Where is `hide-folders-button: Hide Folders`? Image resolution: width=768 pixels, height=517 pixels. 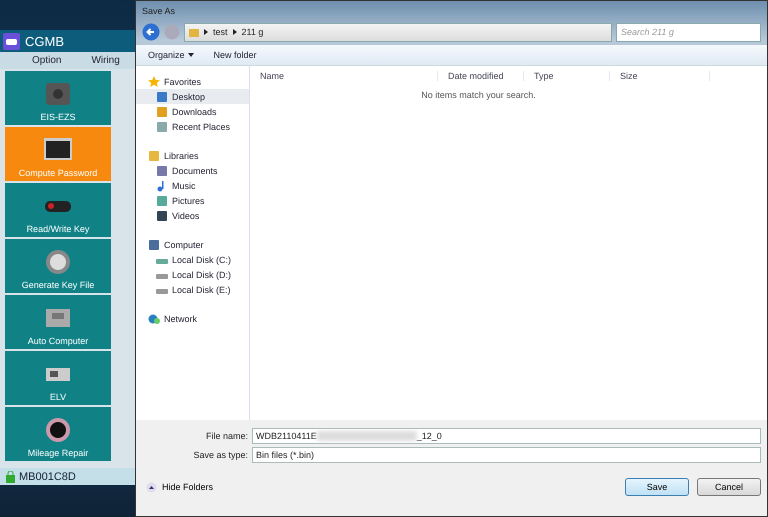 hide-folders-button: Hide Folders is located at coordinates (381, 487).